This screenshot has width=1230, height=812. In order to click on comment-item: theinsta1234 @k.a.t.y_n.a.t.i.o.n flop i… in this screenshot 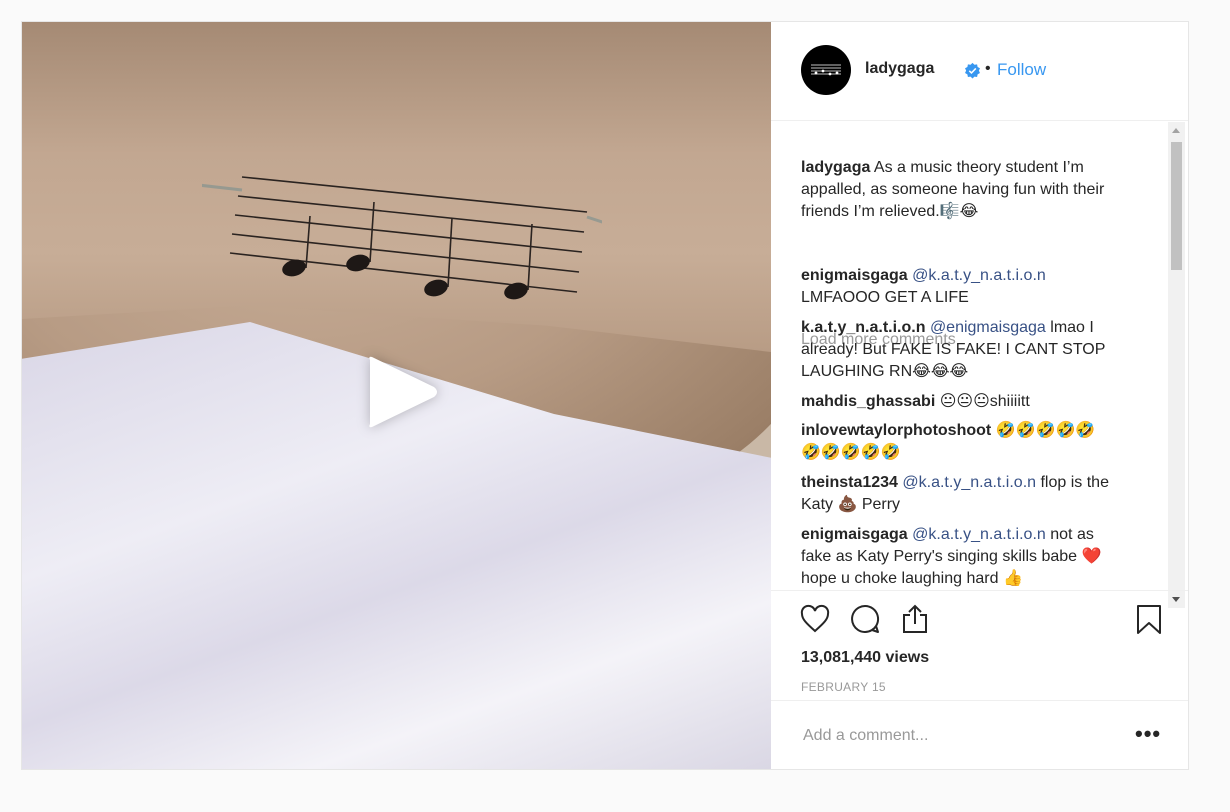, I will do `click(956, 494)`.